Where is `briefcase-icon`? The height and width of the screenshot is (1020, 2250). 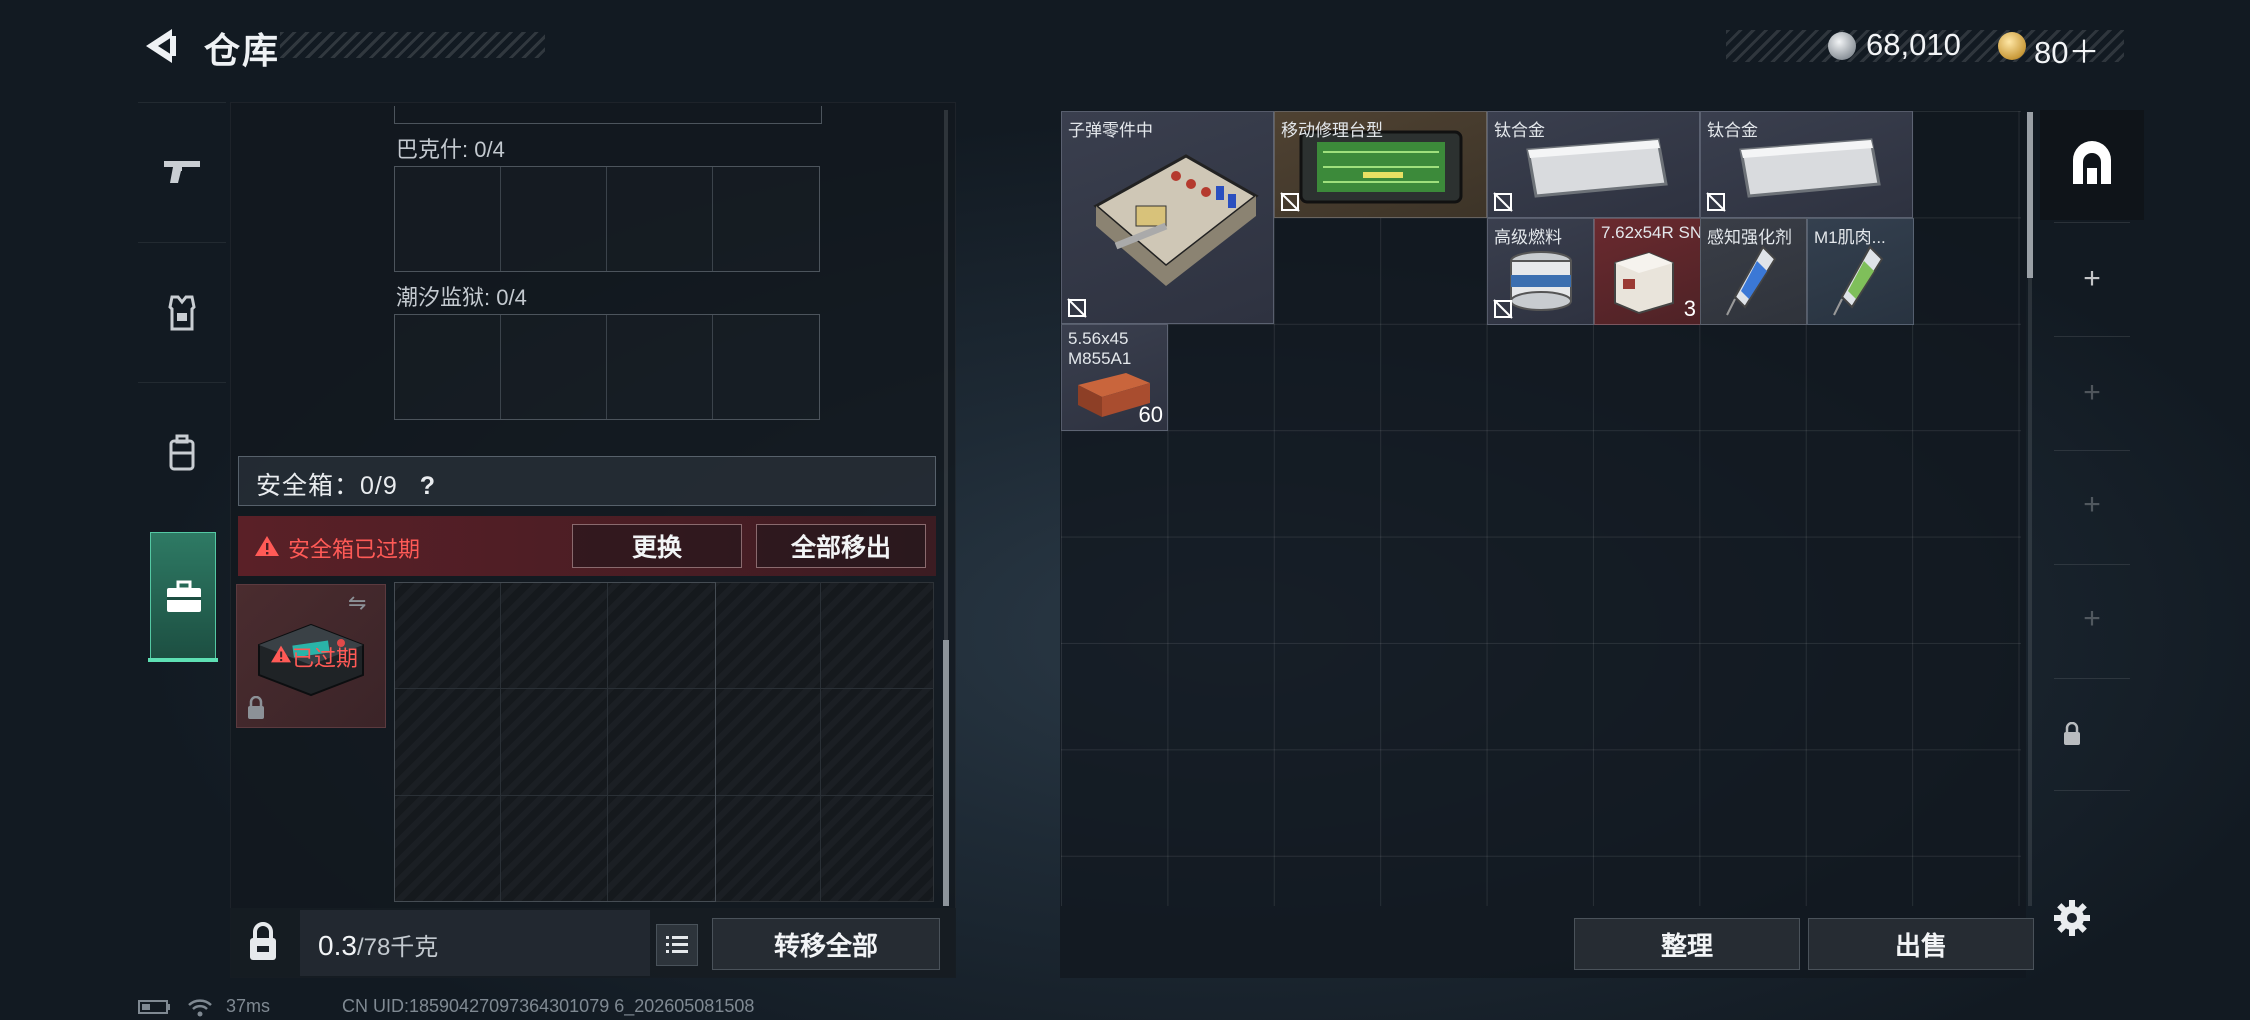 briefcase-icon is located at coordinates (184, 596).